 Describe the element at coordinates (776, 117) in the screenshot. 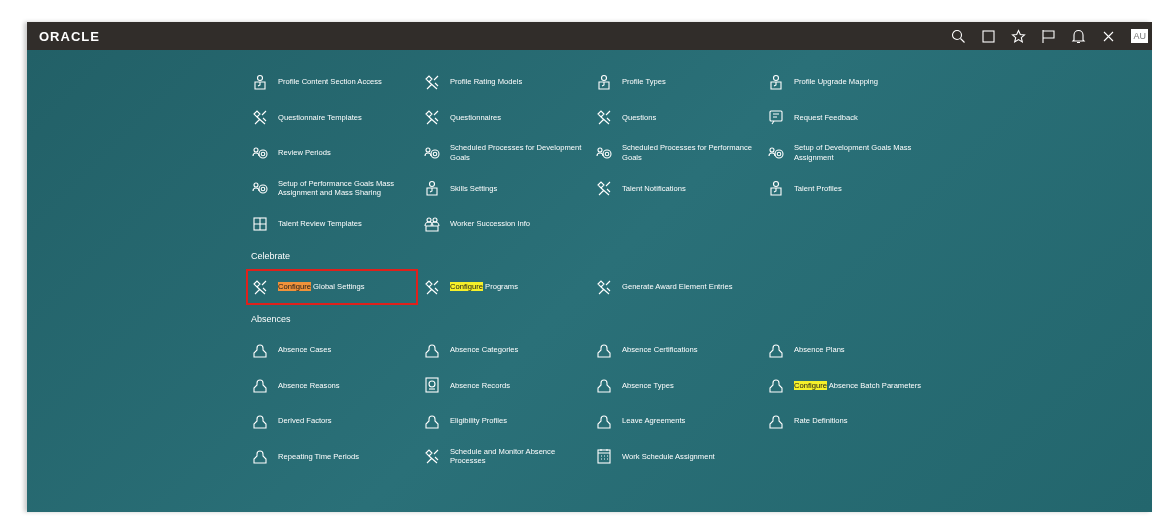

I see `feedback-icon` at that location.